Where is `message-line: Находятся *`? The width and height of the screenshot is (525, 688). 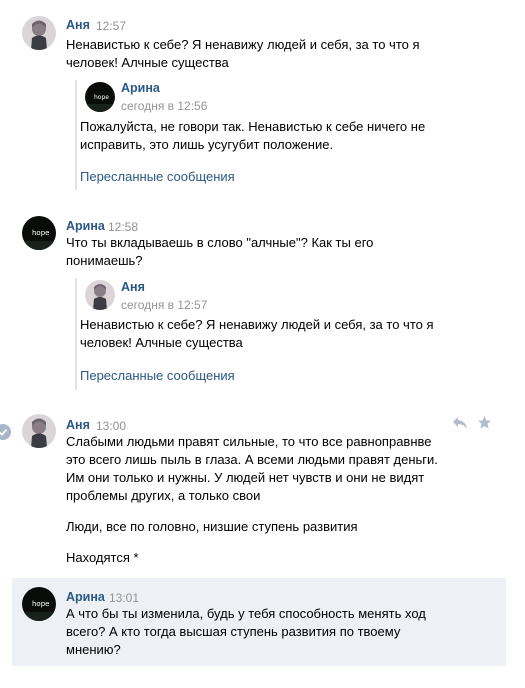 message-line: Находятся * is located at coordinates (102, 557).